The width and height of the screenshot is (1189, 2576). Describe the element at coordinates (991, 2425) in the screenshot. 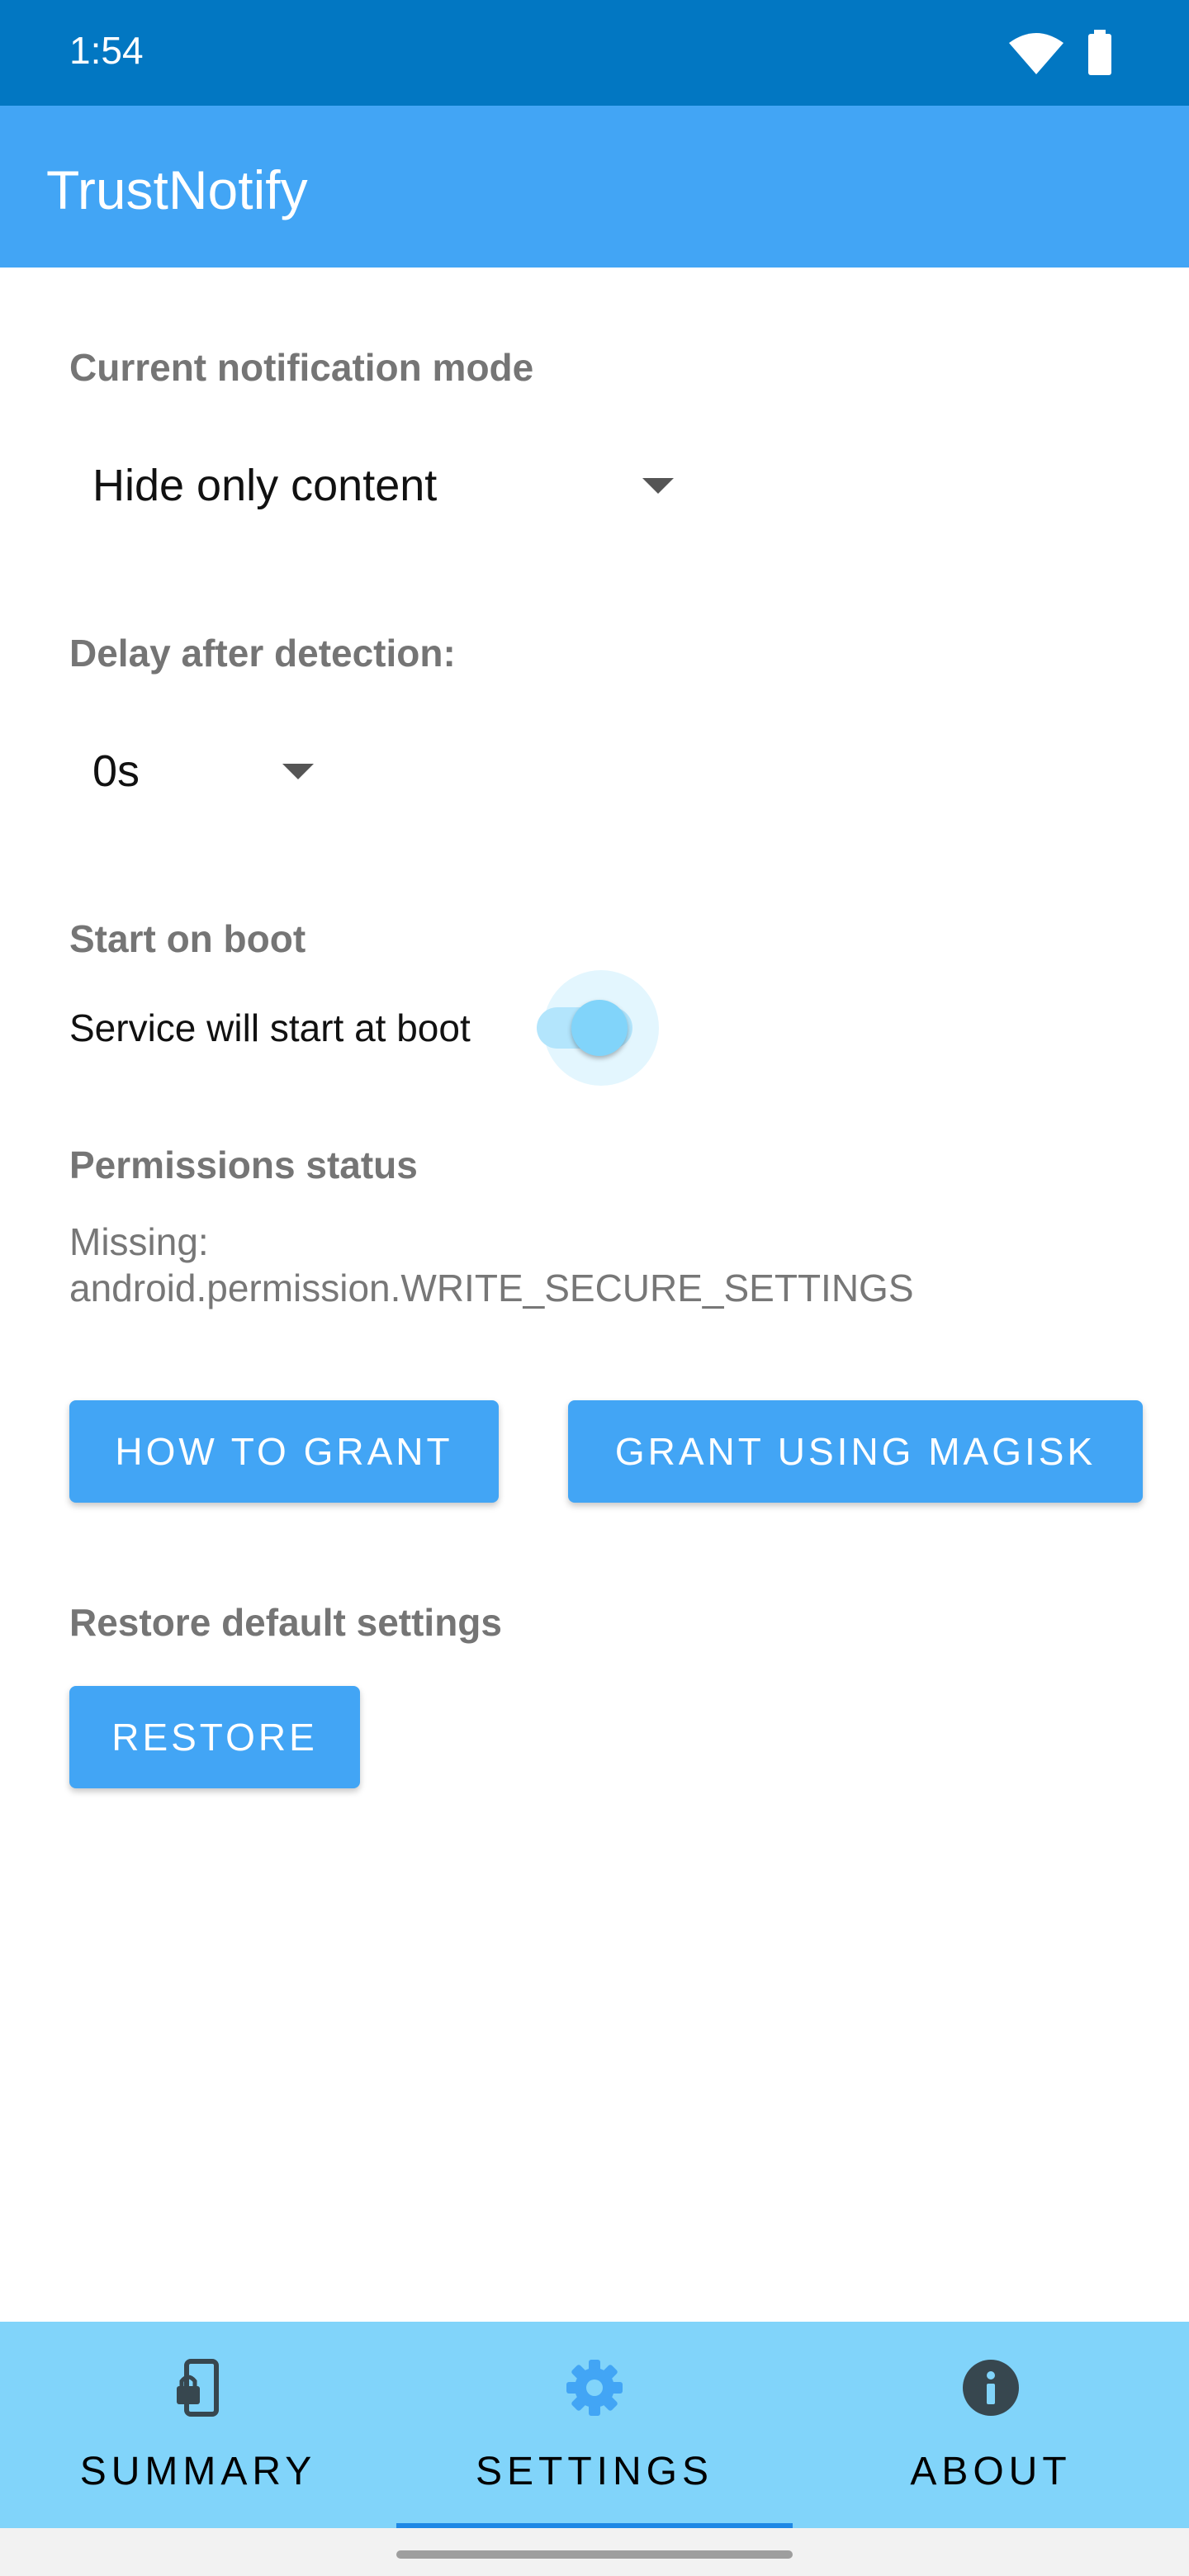

I see `nav-item-about: ABOUT` at that location.